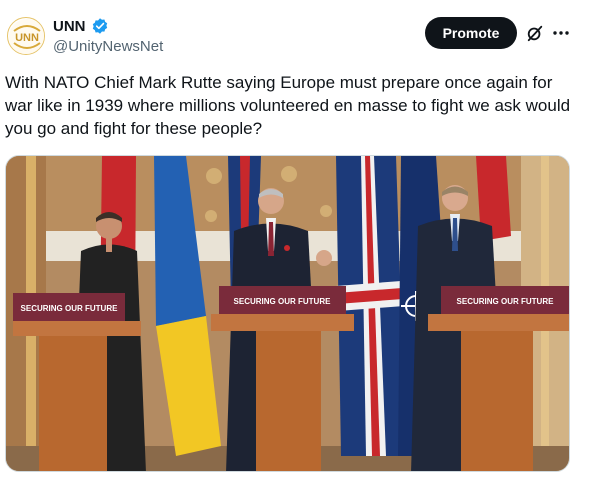 This screenshot has width=589, height=485. I want to click on avatar: UNN, so click(26, 36).